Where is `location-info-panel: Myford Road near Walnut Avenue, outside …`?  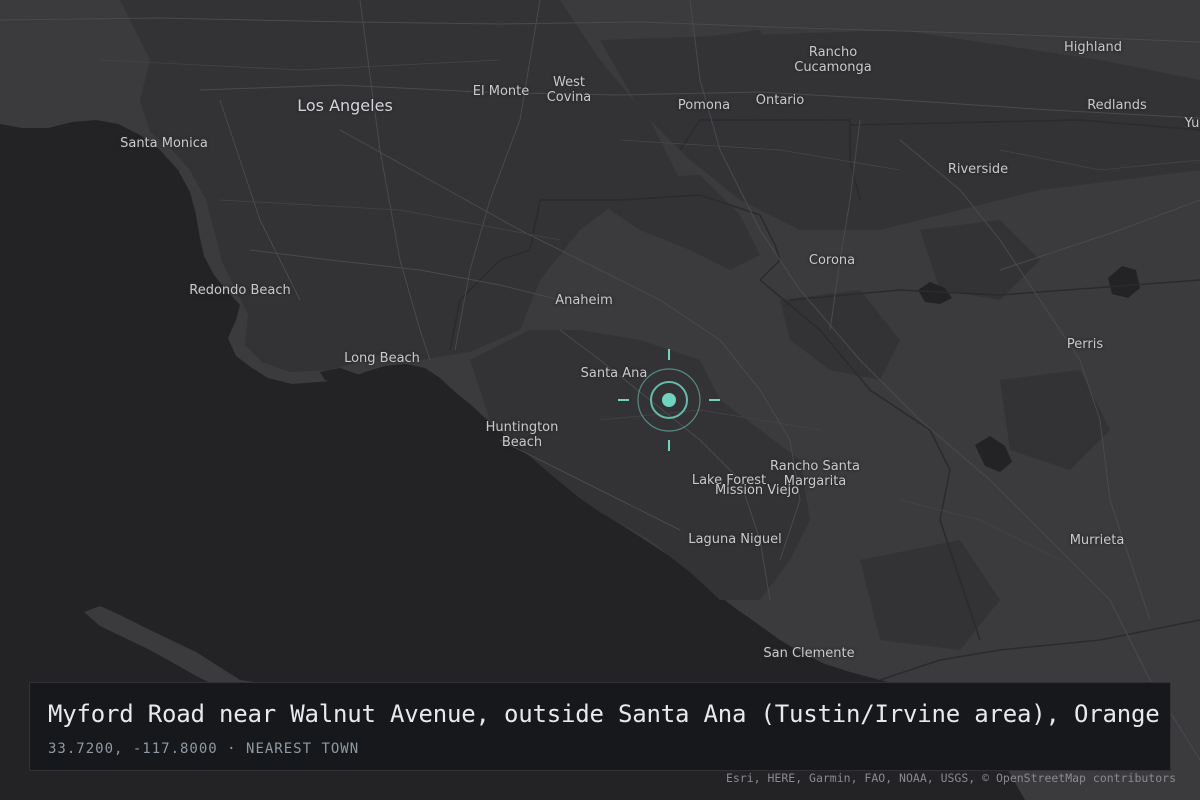
location-info-panel: Myford Road near Walnut Avenue, outside … is located at coordinates (600, 726).